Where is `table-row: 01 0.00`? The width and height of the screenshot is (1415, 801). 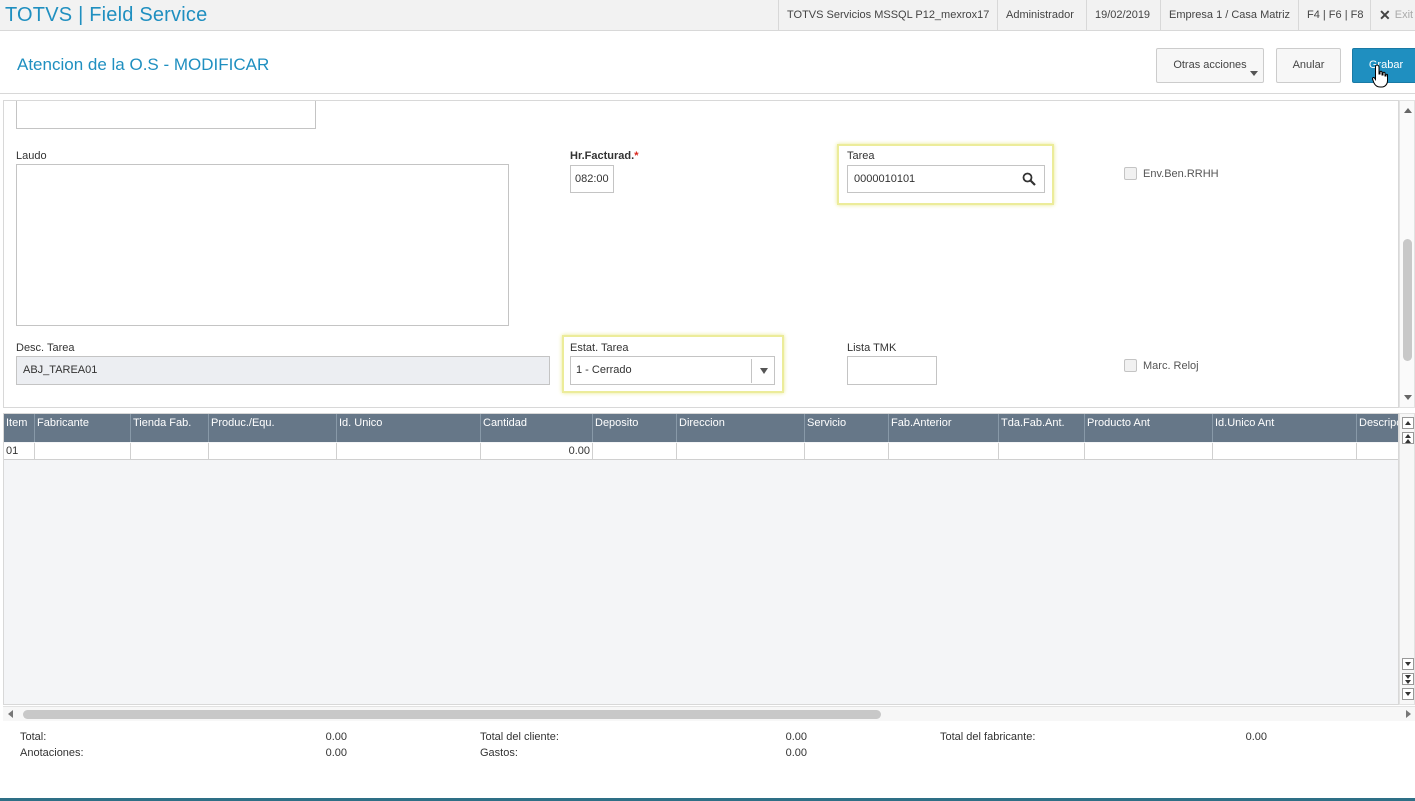 table-row: 01 0.00 is located at coordinates (701, 451).